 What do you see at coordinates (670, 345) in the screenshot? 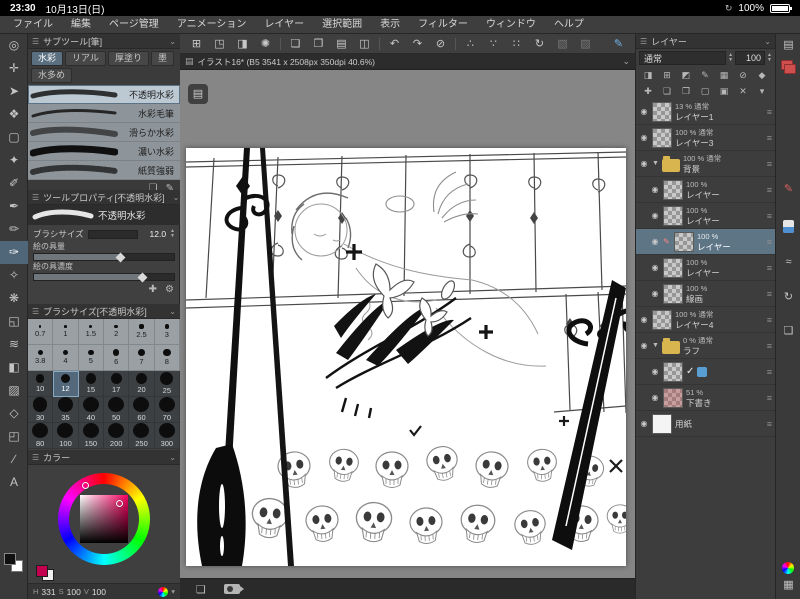
I see `folder-icon` at bounding box center [670, 345].